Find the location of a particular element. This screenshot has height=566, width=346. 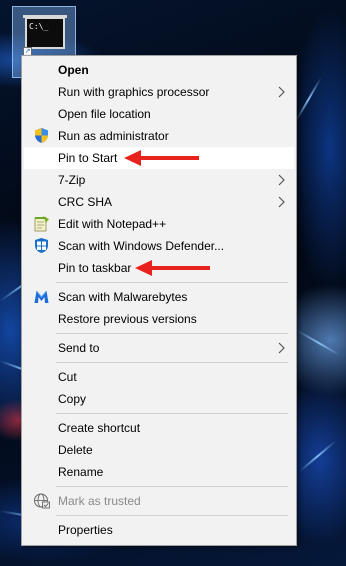

menu-item-label: Pin to Start is located at coordinates (88, 158).